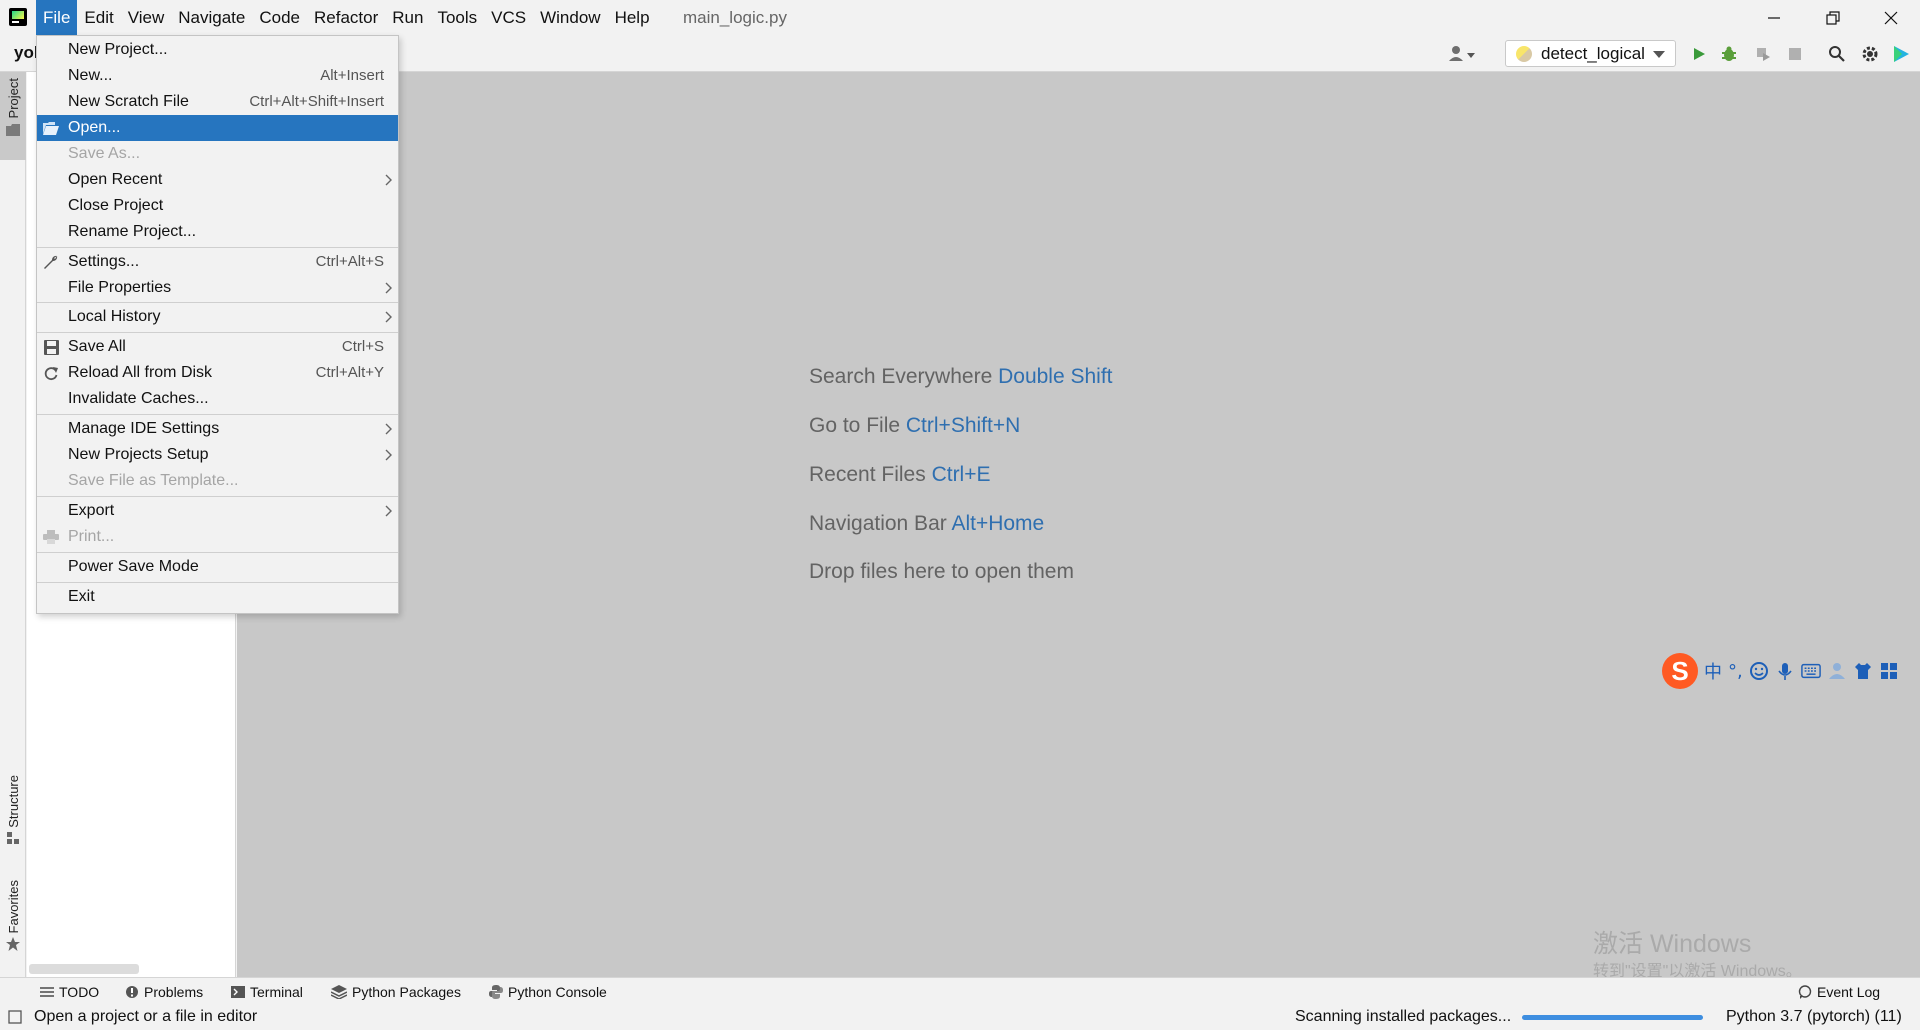 Image resolution: width=1920 pixels, height=1030 pixels. What do you see at coordinates (1055, 376) in the screenshot?
I see `hint-search-key: Double Shift` at bounding box center [1055, 376].